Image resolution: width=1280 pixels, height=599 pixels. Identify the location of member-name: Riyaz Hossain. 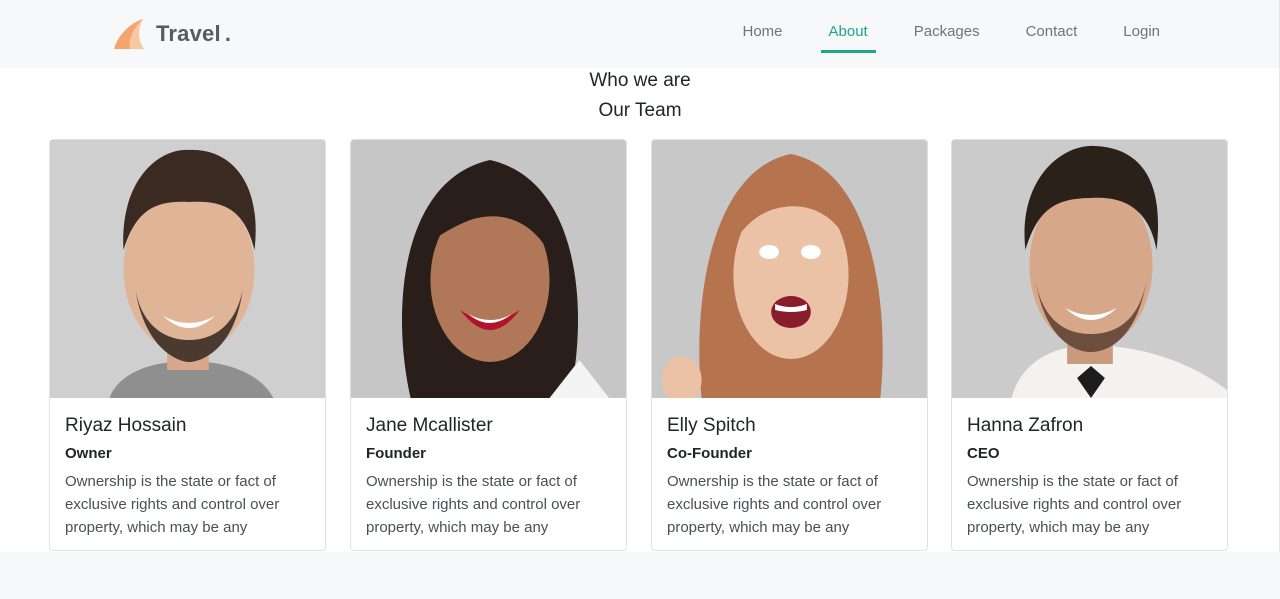
(126, 425).